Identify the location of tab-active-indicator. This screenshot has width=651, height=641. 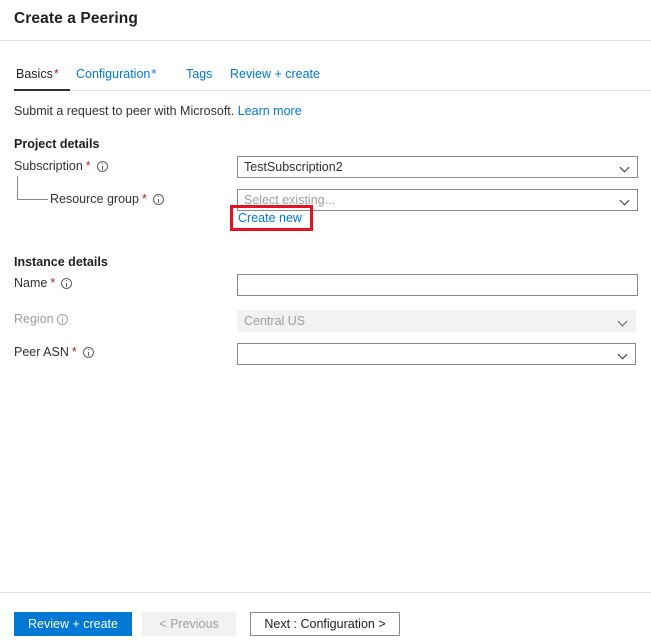
(42, 90).